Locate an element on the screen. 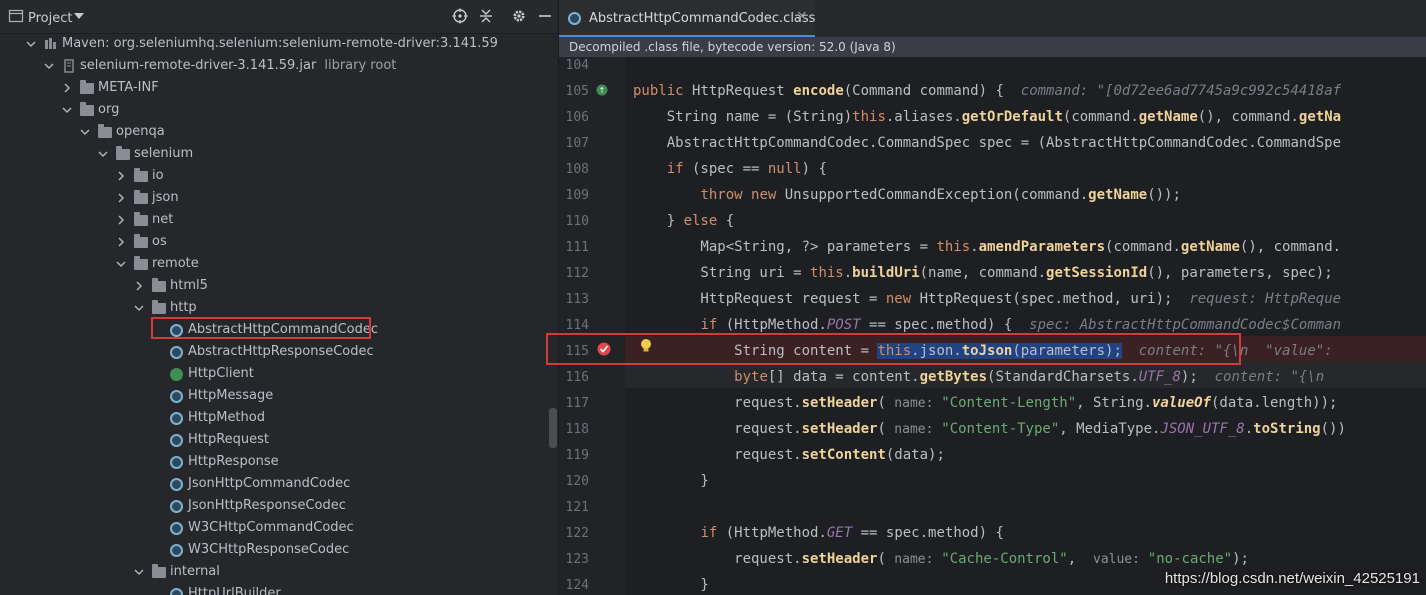 The width and height of the screenshot is (1426, 595). tree-item-label: W3CHttpCommandCodec is located at coordinates (271, 527).